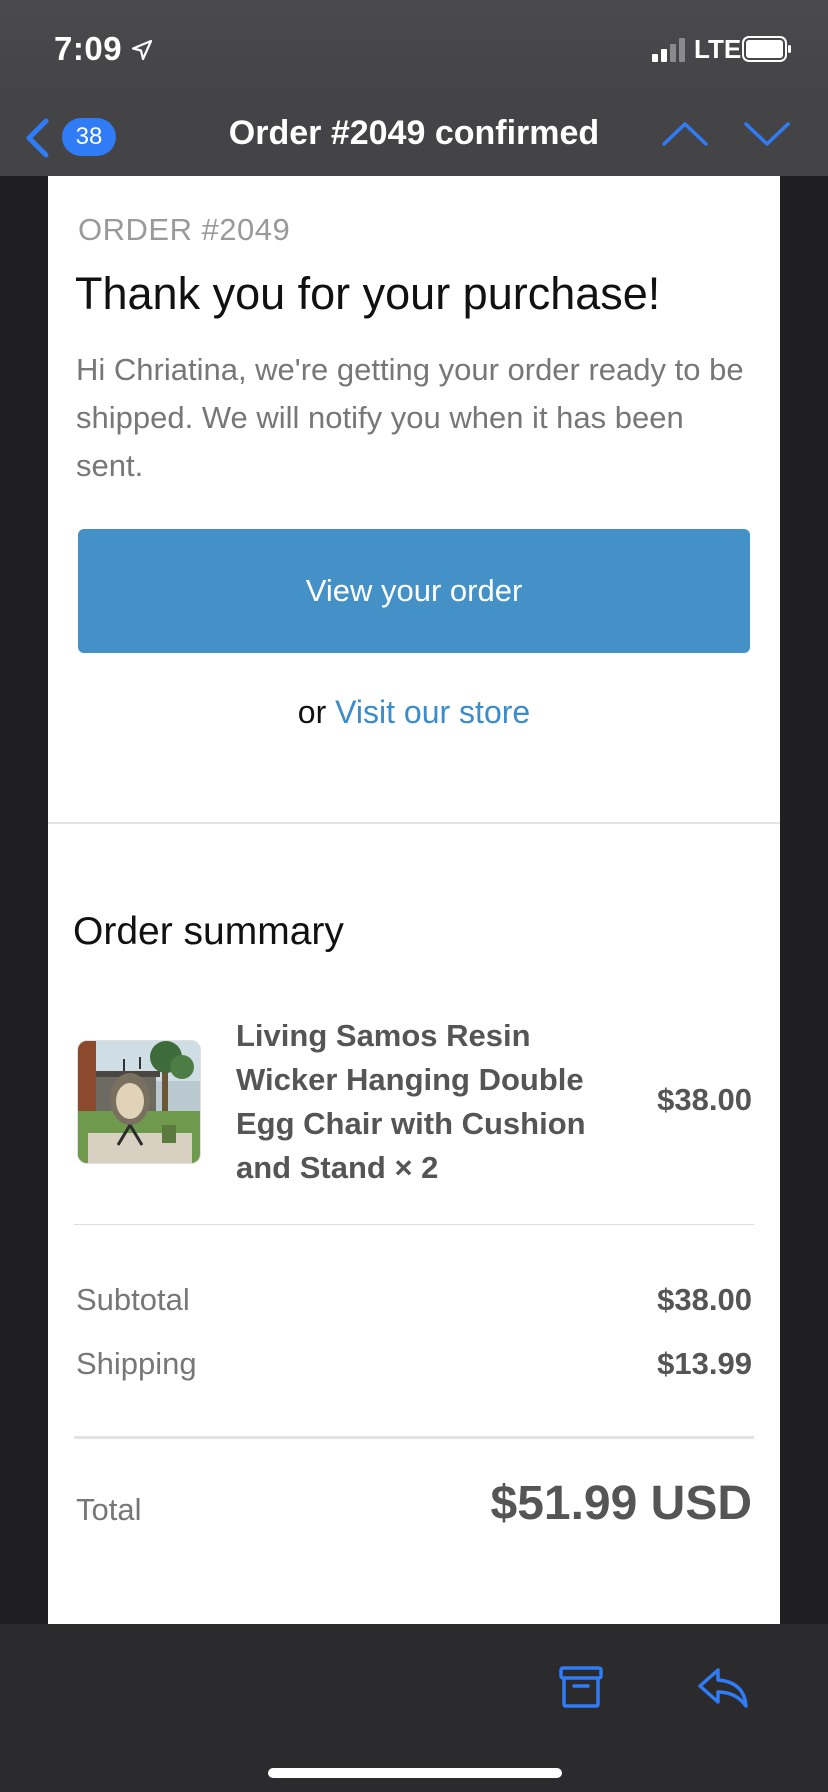 The image size is (828, 1792). I want to click on item-divider, so click(414, 1224).